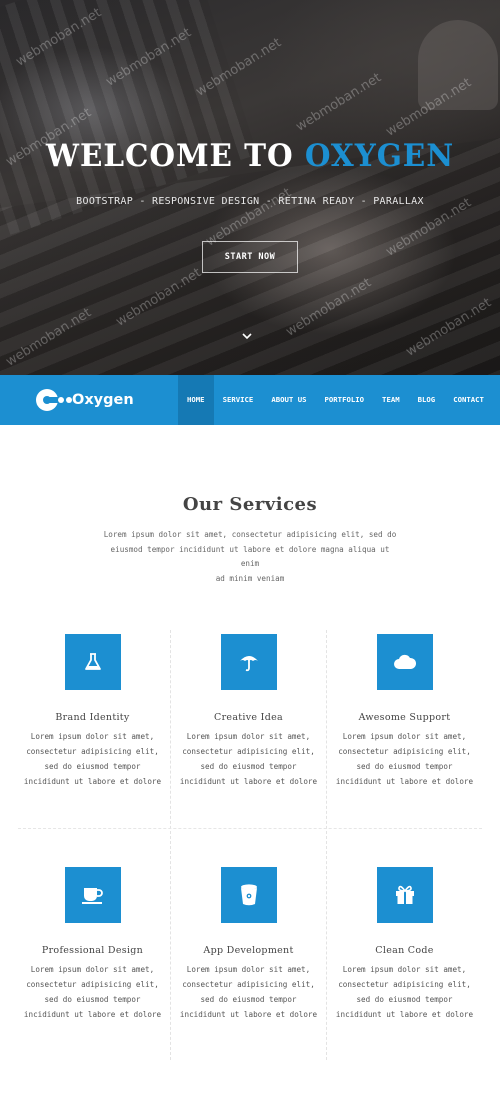 This screenshot has height=1100, width=500. What do you see at coordinates (248, 895) in the screenshot?
I see `bitbucket-icon` at bounding box center [248, 895].